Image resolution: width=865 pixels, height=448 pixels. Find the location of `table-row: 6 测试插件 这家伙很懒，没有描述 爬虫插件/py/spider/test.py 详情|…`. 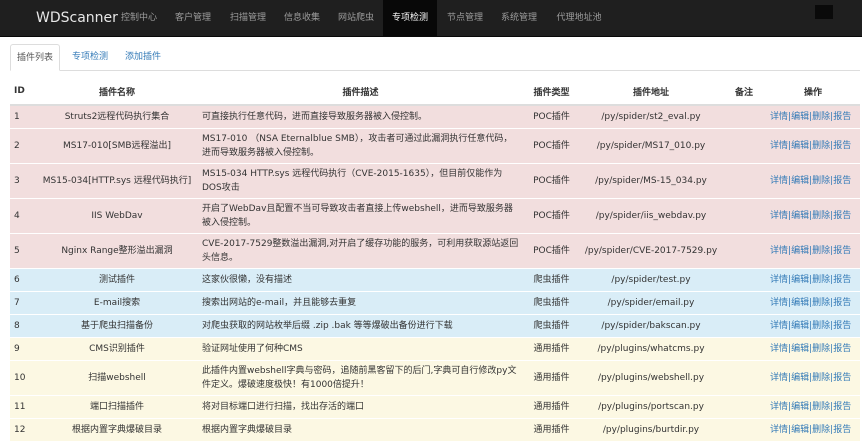

table-row: 6 测试插件 这家伙很懒，没有描述 爬虫插件/py/spider/test.py 详情|… is located at coordinates (435, 279).